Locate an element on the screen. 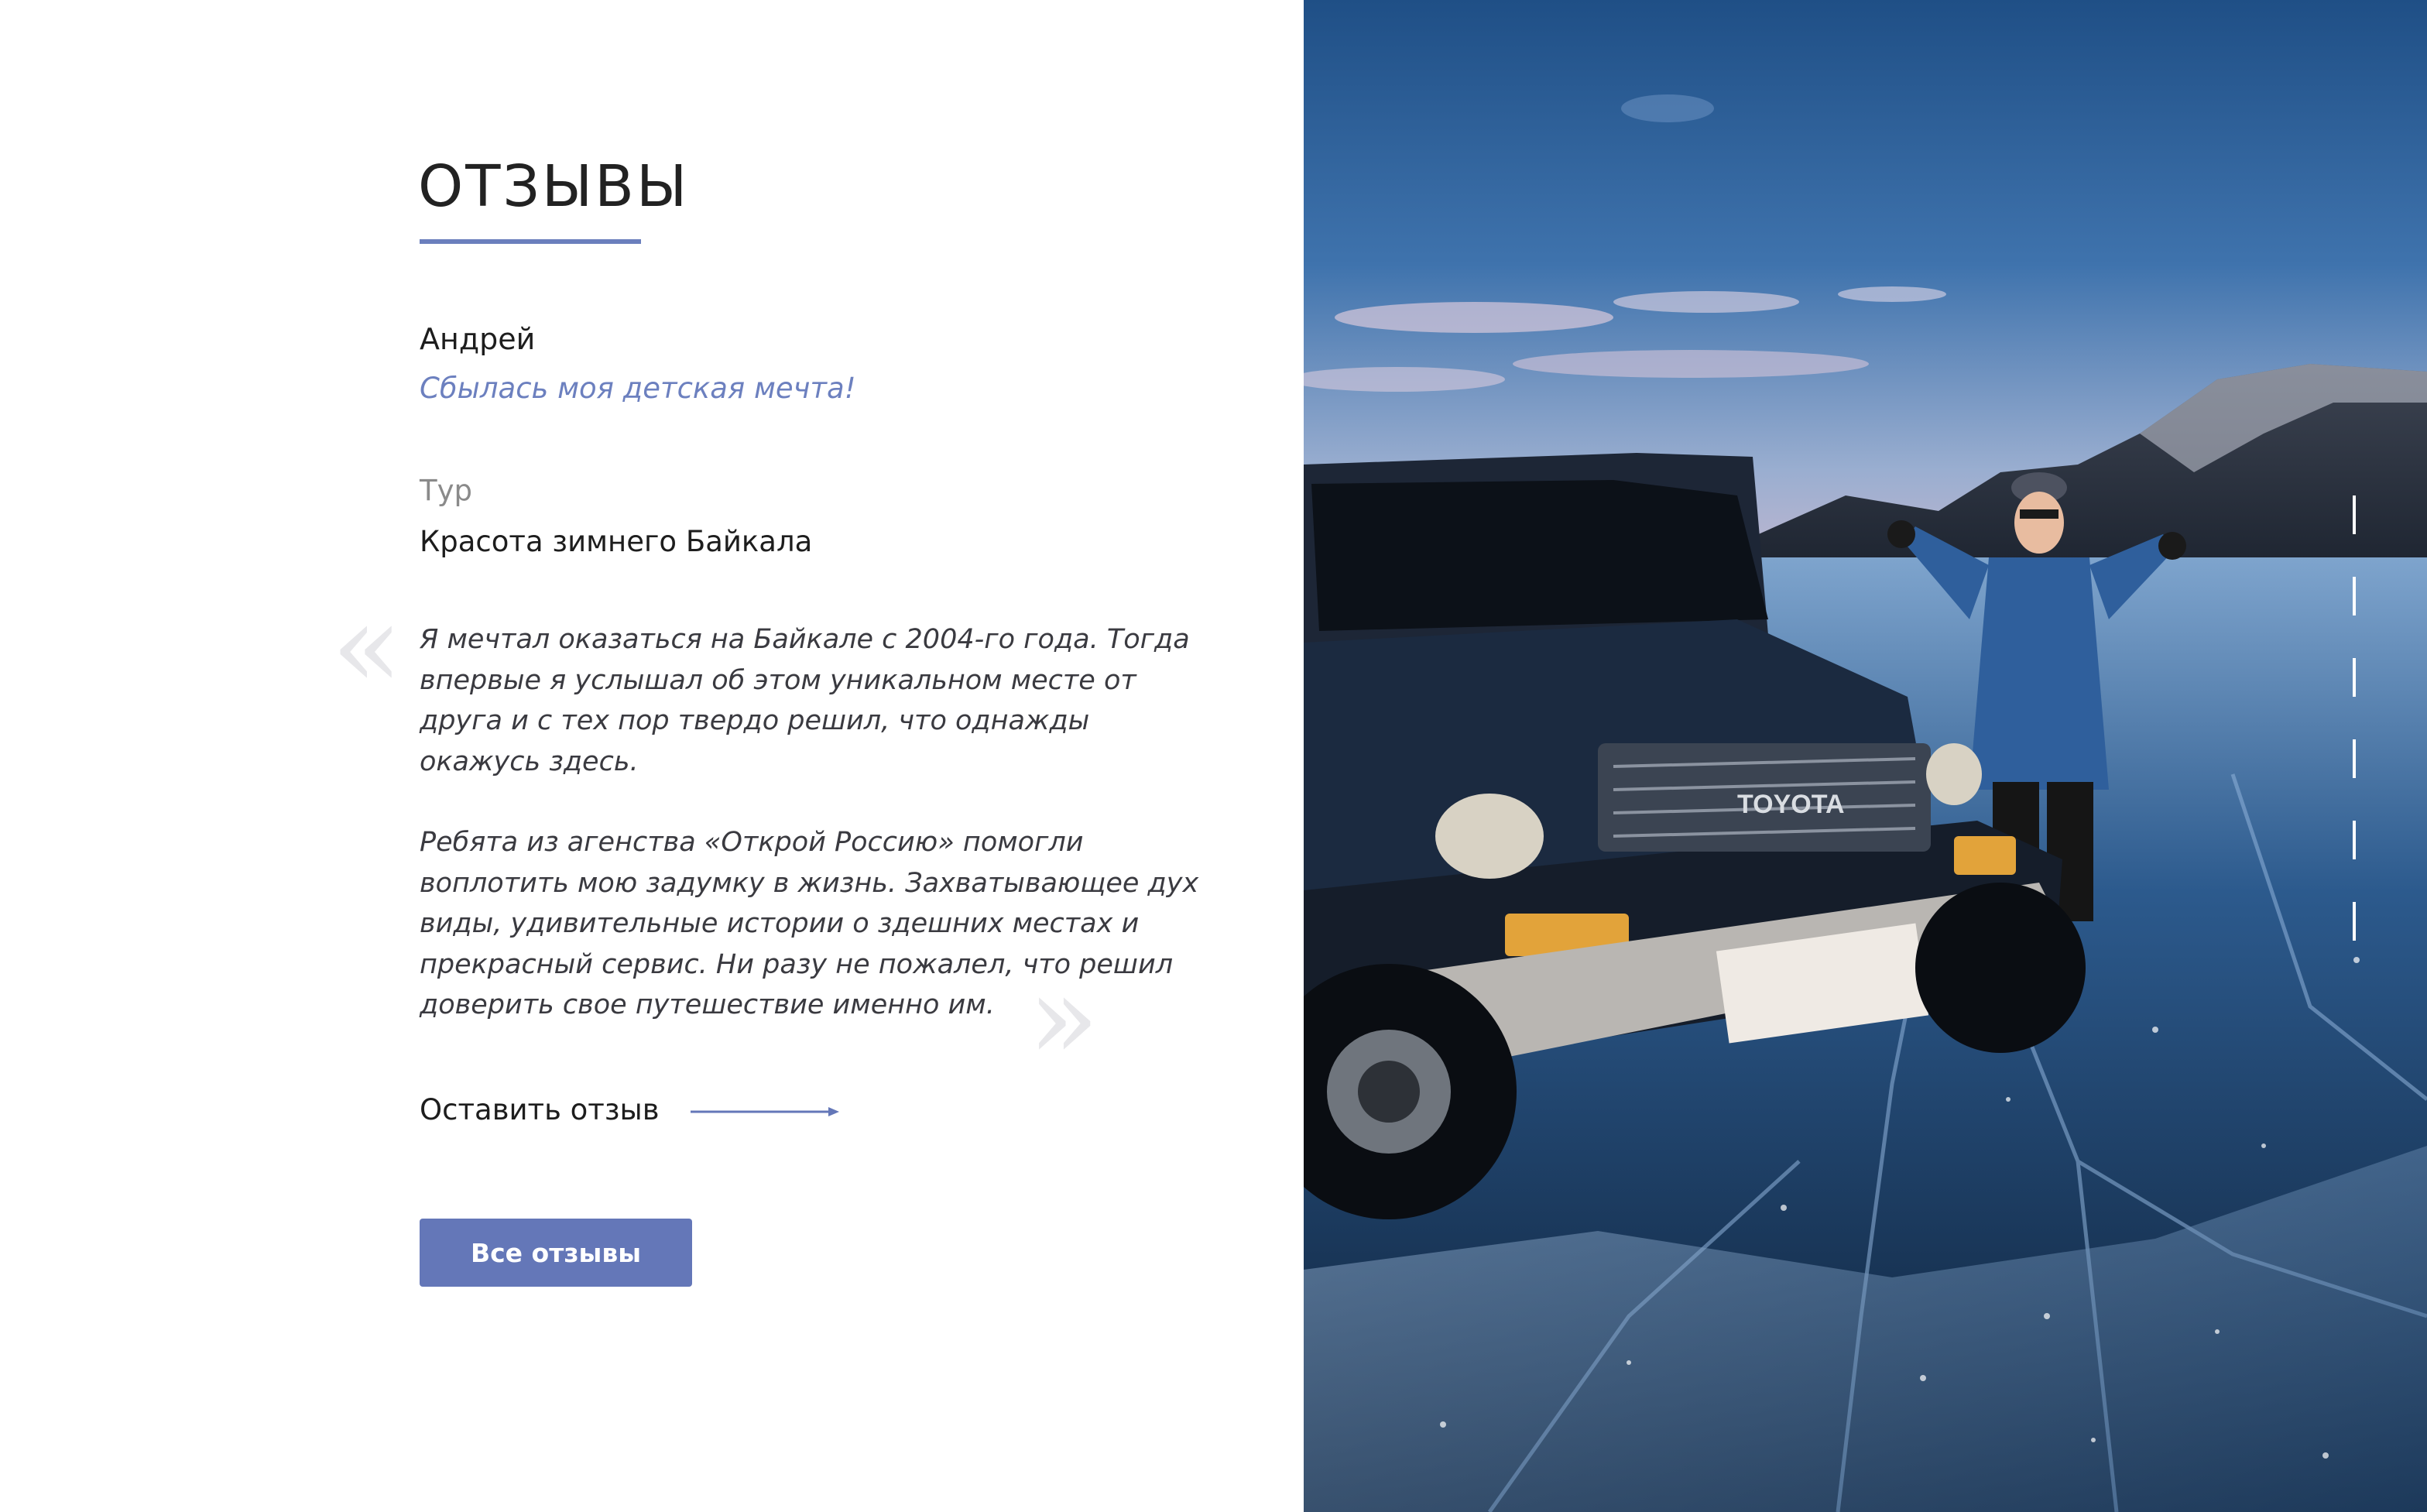 This screenshot has width=2427, height=1512. open-quote-icon: « is located at coordinates (367, 646).